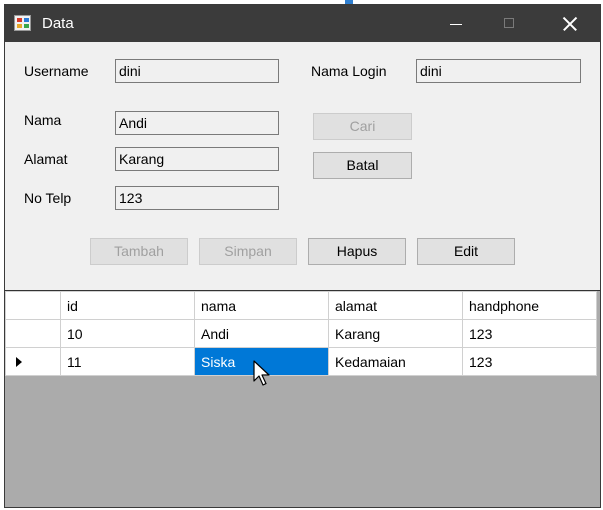 The width and height of the screenshot is (603, 510). Describe the element at coordinates (56, 71) in the screenshot. I see `username-label: Username` at that location.